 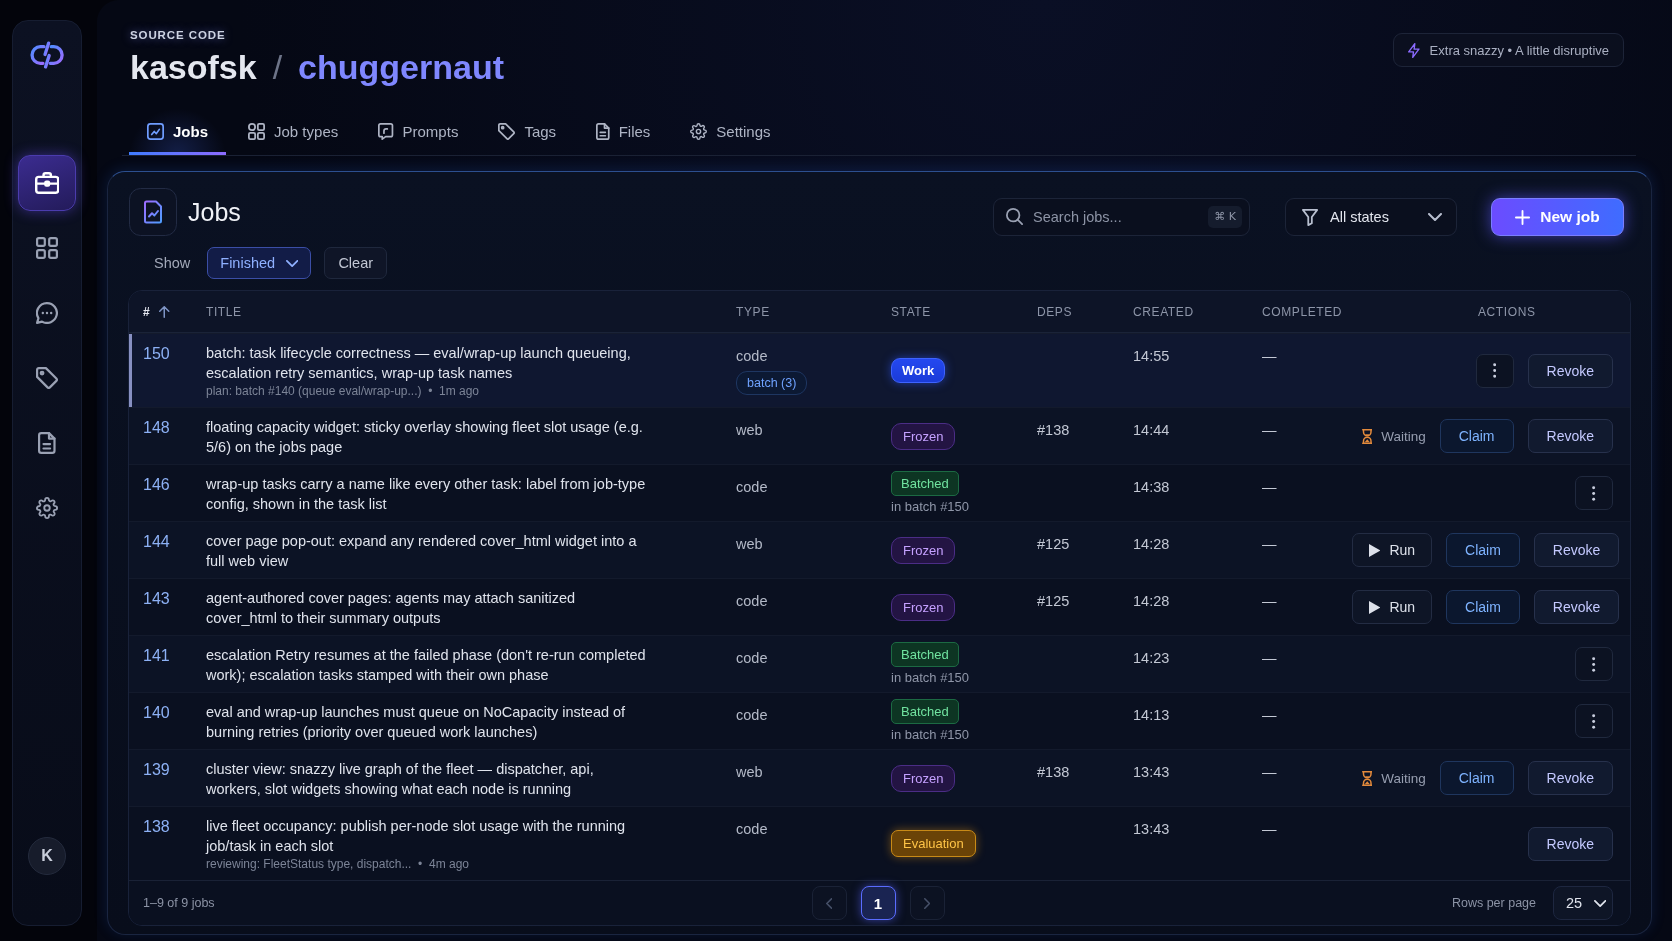 I want to click on table-row: 144 cover page pop-out: expand any rendered cover_html widget into a full web view web Frozen #125 14:28 — Run Claim Revoke, so click(x=879, y=549).